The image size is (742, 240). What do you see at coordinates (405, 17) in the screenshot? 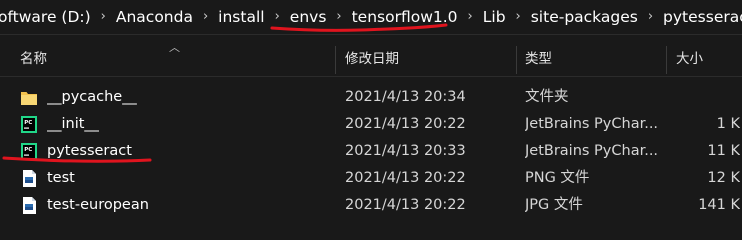
I see `breadcrumb-tensorflow: tensorflow1.0` at bounding box center [405, 17].